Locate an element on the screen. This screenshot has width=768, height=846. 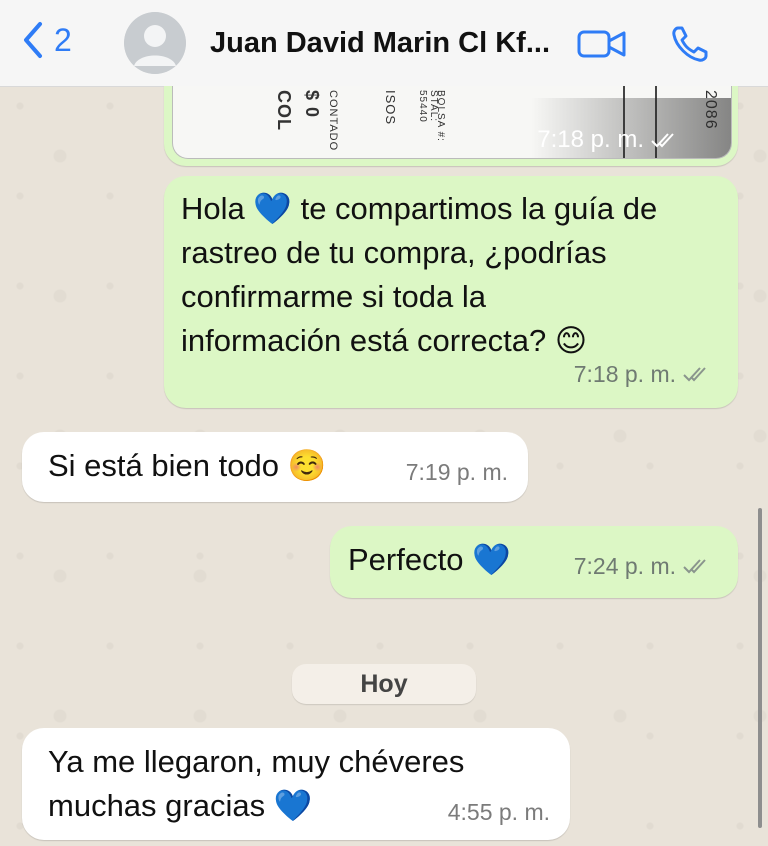
message-time: 7:24 p. m. is located at coordinates (624, 566).